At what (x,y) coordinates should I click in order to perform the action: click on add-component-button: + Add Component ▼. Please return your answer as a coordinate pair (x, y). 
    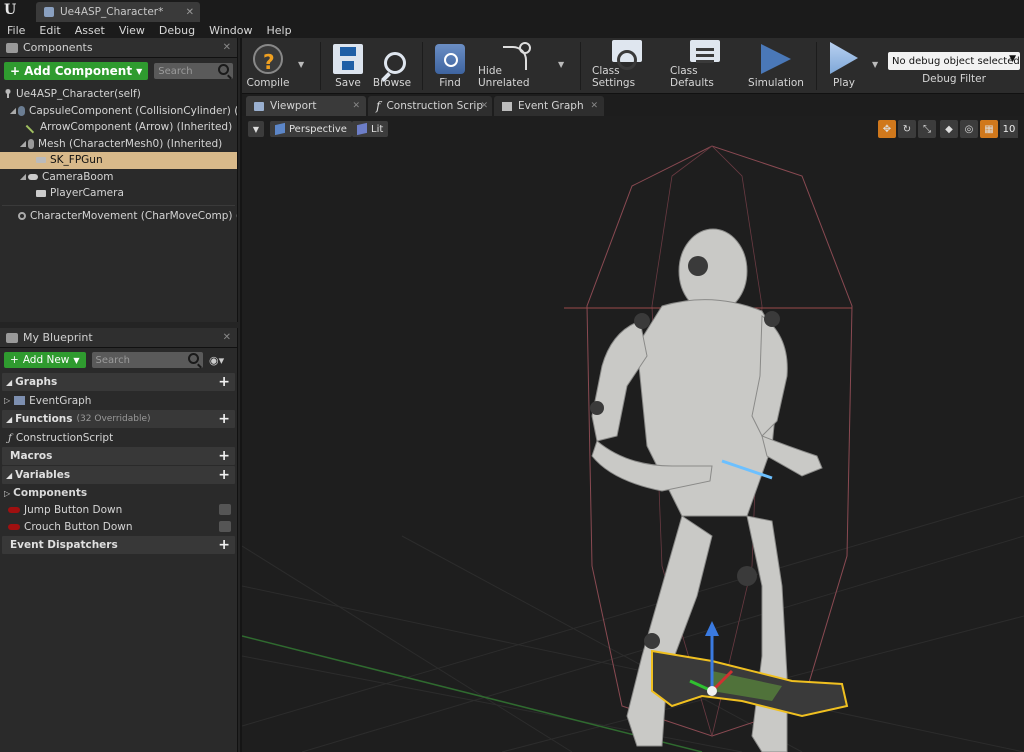
    Looking at the image, I should click on (76, 71).